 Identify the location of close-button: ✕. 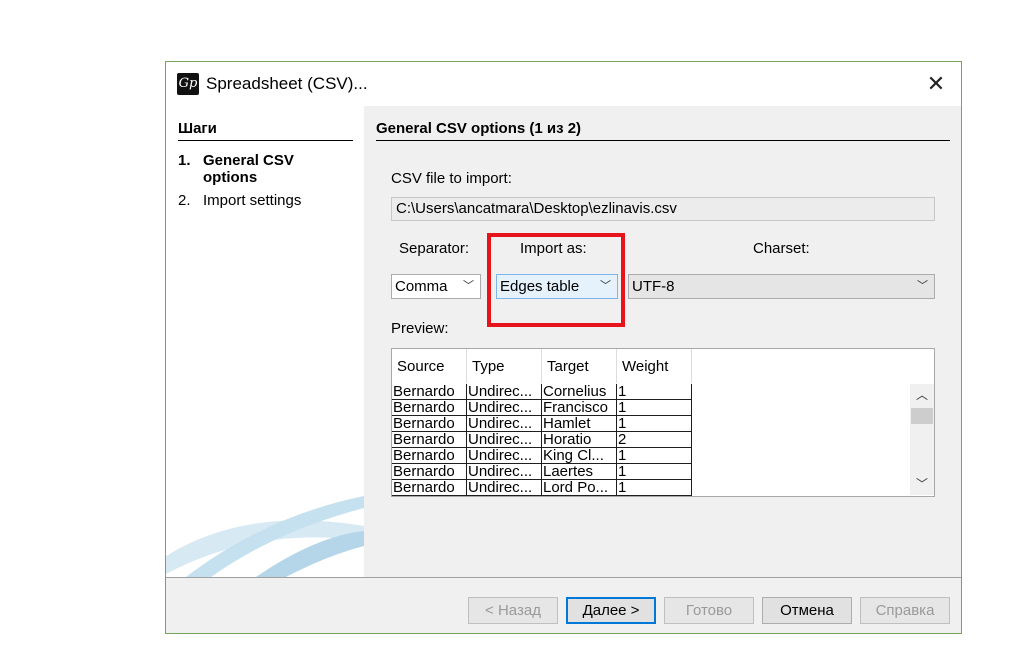
(936, 84).